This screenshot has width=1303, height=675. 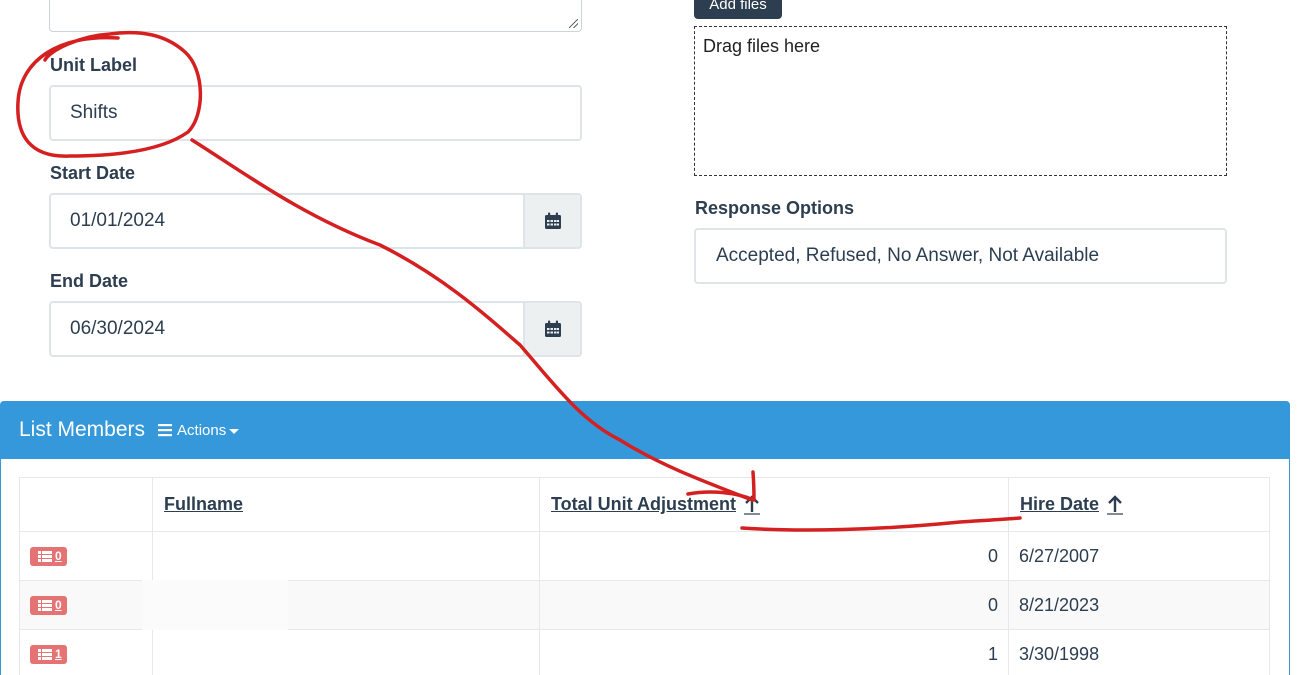 What do you see at coordinates (1139, 556) in the screenshot?
I see `hire-date-cell: 6/27/2007` at bounding box center [1139, 556].